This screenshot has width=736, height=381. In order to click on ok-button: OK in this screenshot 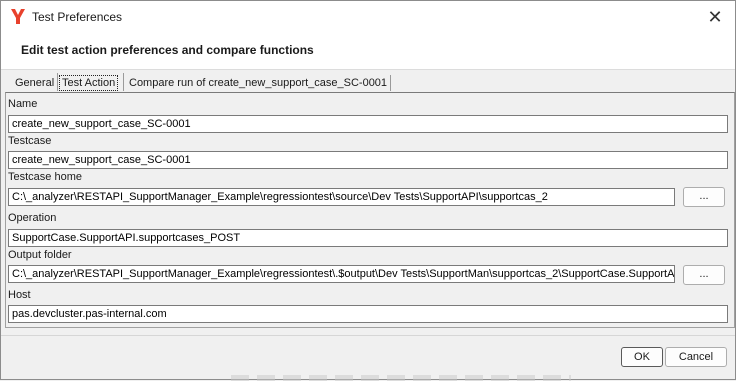, I will do `click(642, 357)`.